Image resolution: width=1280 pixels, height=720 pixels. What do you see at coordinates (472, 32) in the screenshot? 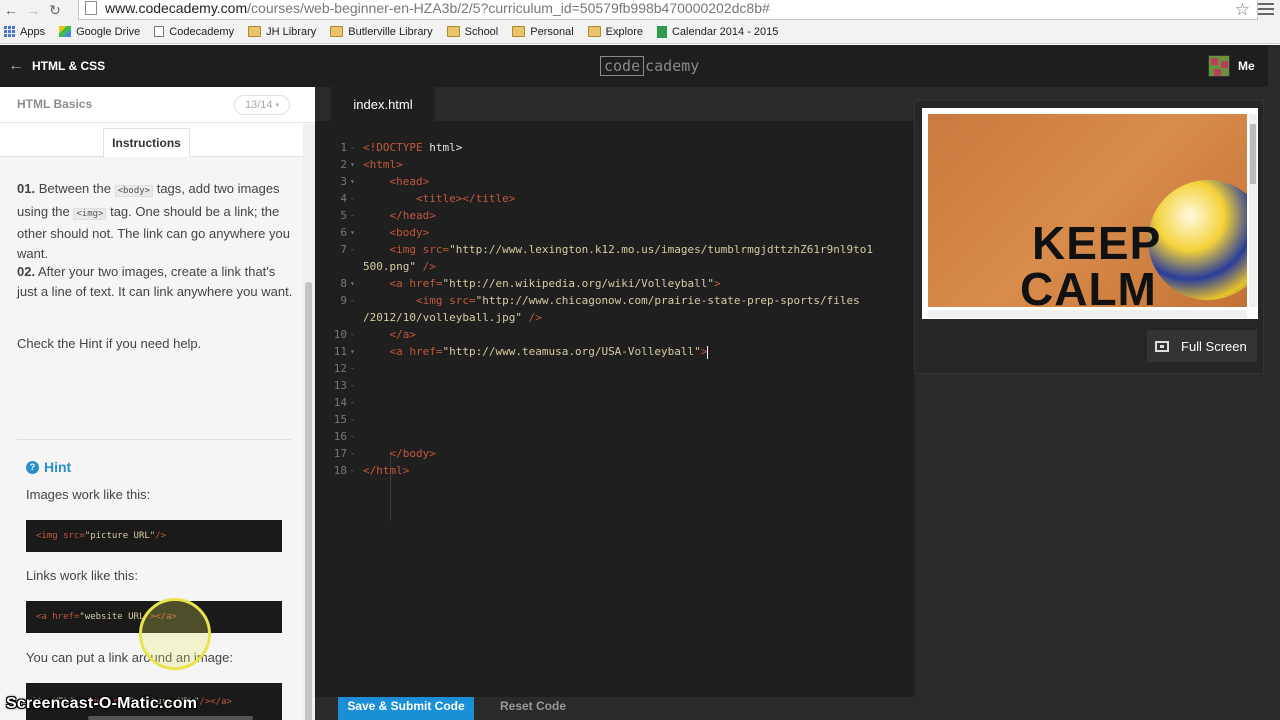
I see `bookmark-school: School` at bounding box center [472, 32].